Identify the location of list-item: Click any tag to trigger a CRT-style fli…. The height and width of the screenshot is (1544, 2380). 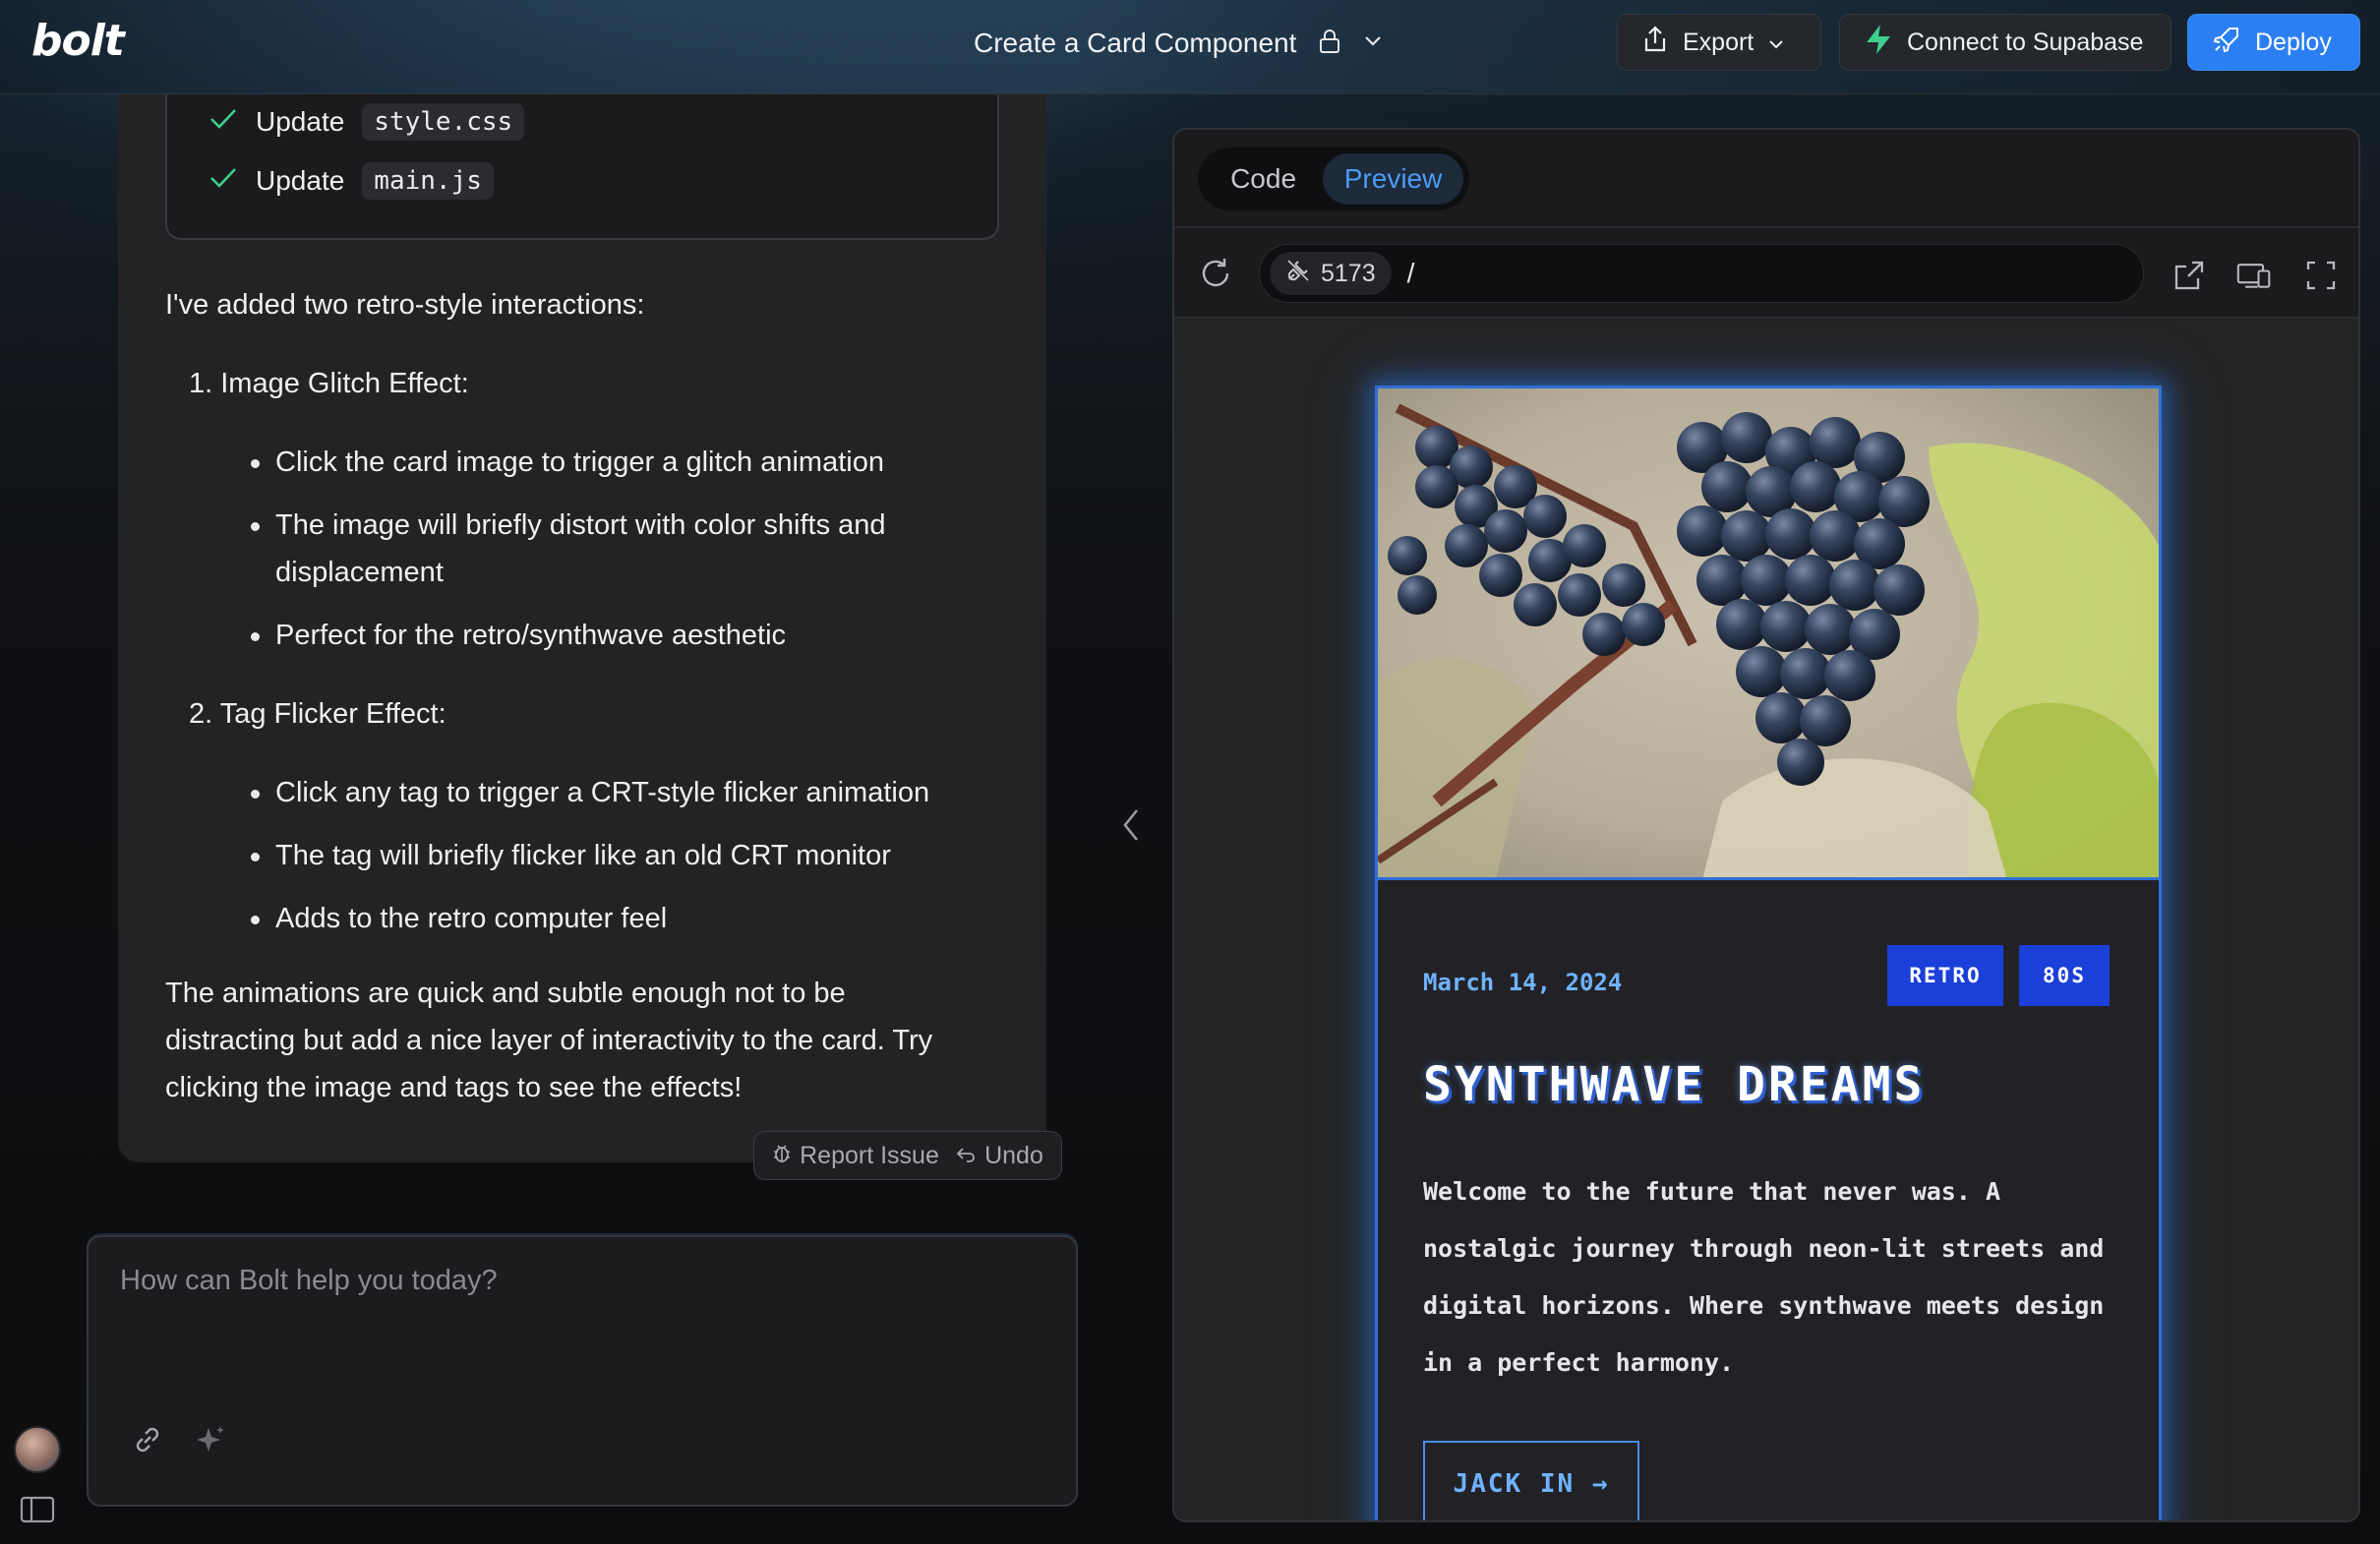
(637, 793).